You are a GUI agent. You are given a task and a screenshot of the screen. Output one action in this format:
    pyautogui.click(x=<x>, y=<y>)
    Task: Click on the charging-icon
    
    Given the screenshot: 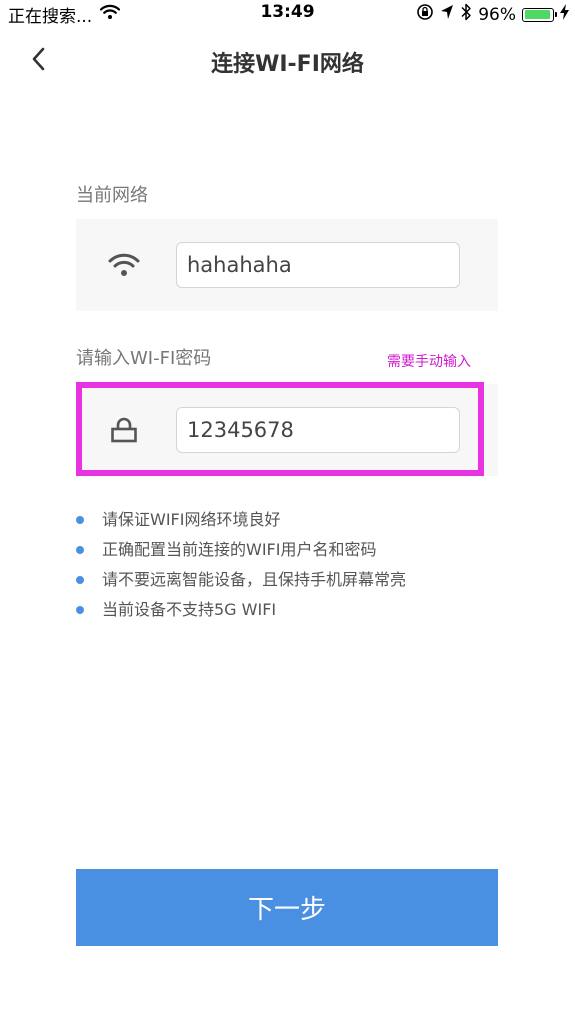 What is the action you would take?
    pyautogui.click(x=564, y=14)
    